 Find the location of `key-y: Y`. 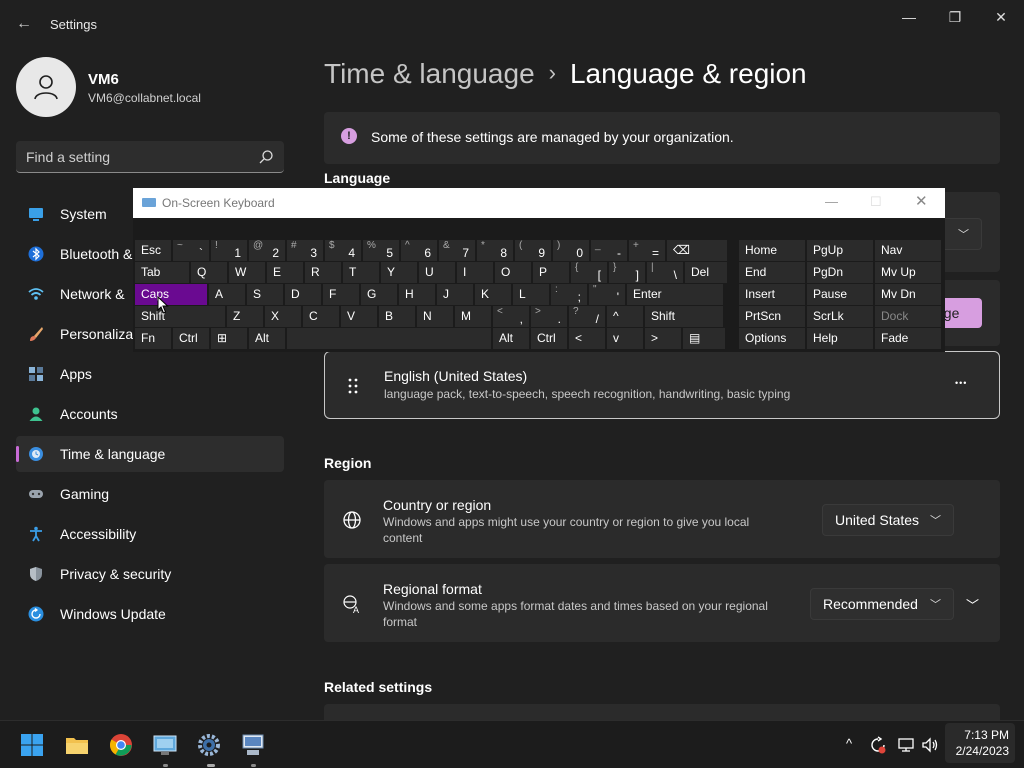

key-y: Y is located at coordinates (399, 272).